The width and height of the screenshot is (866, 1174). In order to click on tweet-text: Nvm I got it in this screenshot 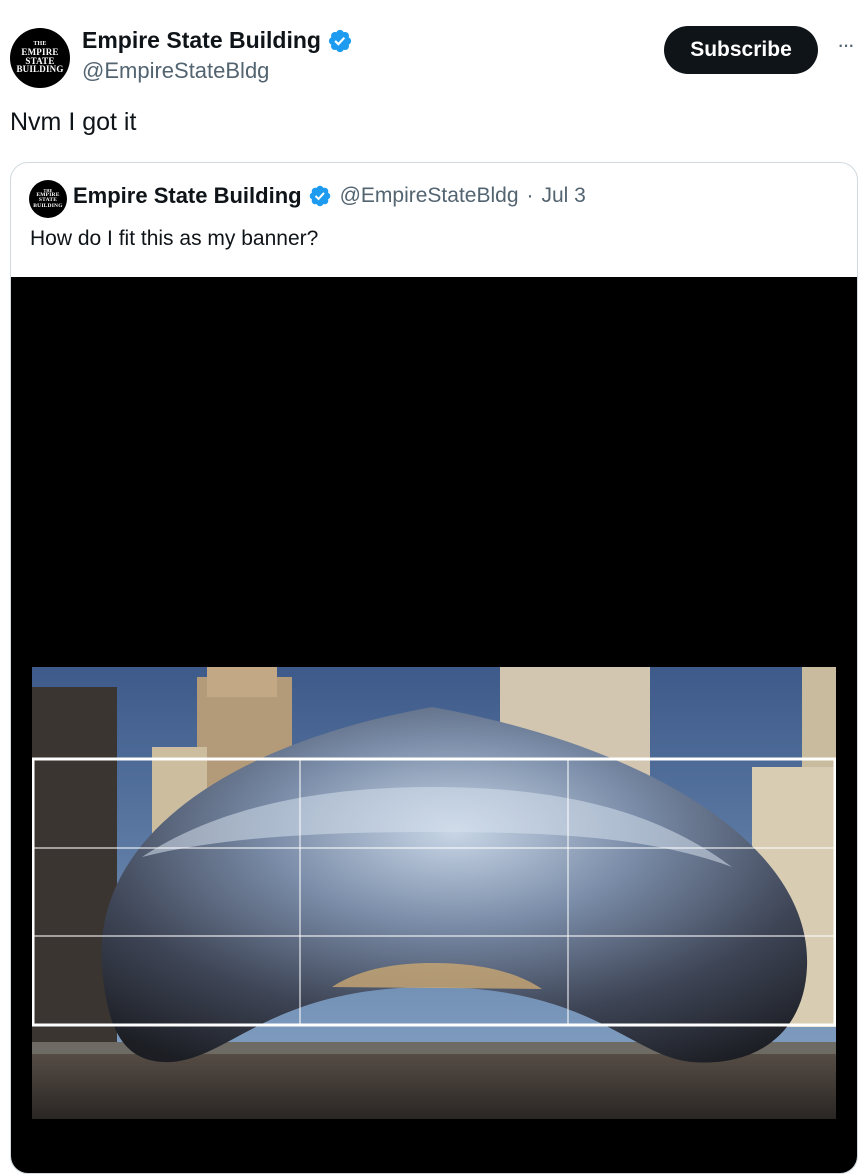, I will do `click(73, 122)`.